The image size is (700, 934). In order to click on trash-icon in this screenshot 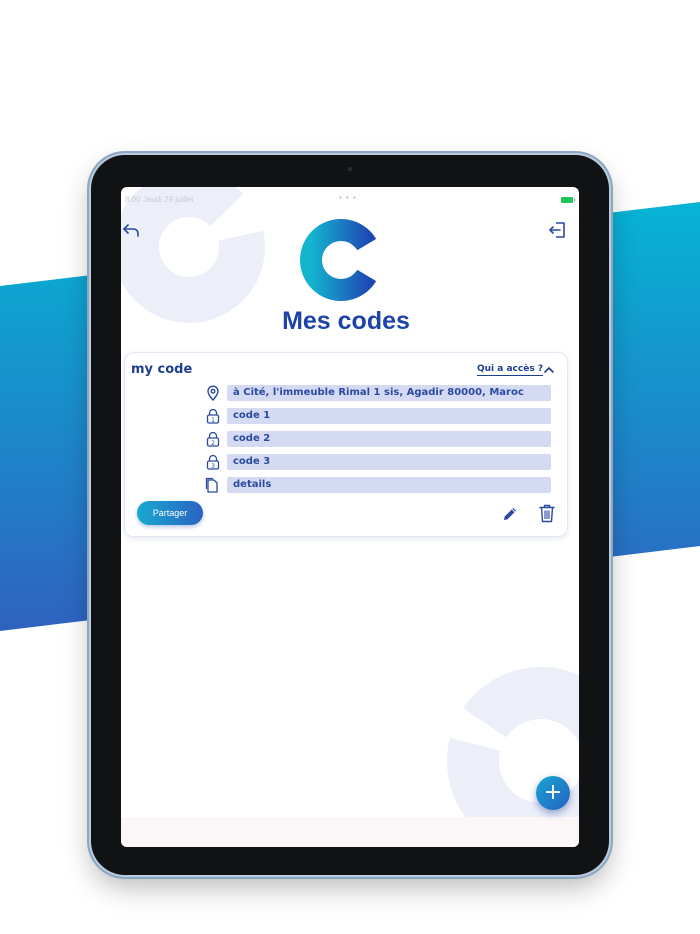, I will do `click(547, 513)`.